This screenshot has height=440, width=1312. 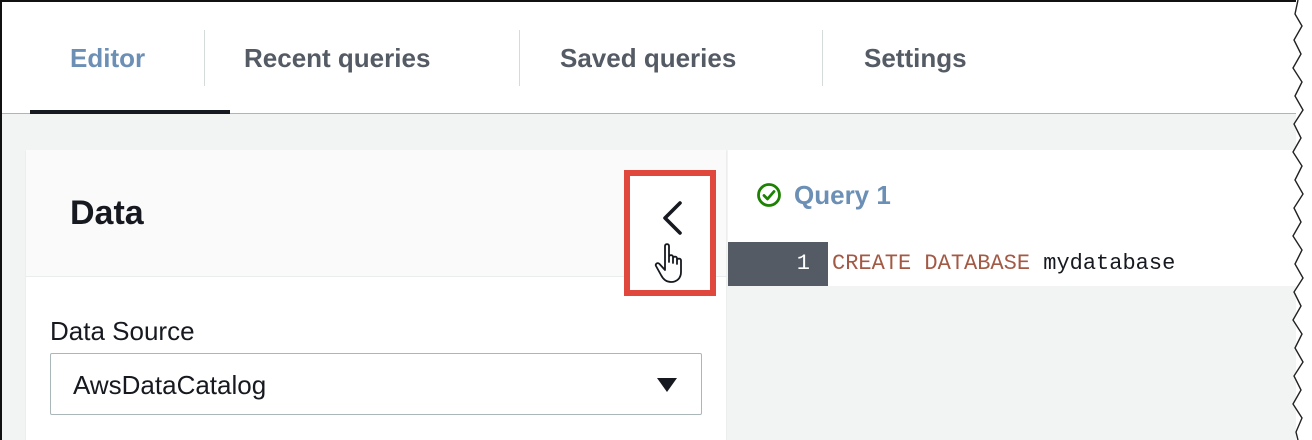 What do you see at coordinates (376, 384) in the screenshot?
I see `data-source-select: AwsDataCatalog` at bounding box center [376, 384].